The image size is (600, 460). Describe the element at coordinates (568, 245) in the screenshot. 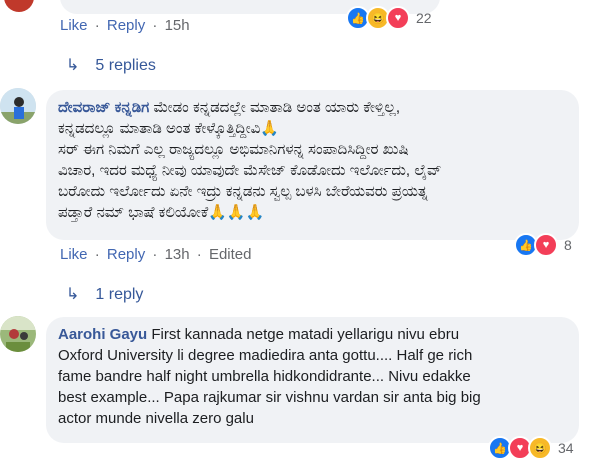

I see `reaction-count: 8` at that location.